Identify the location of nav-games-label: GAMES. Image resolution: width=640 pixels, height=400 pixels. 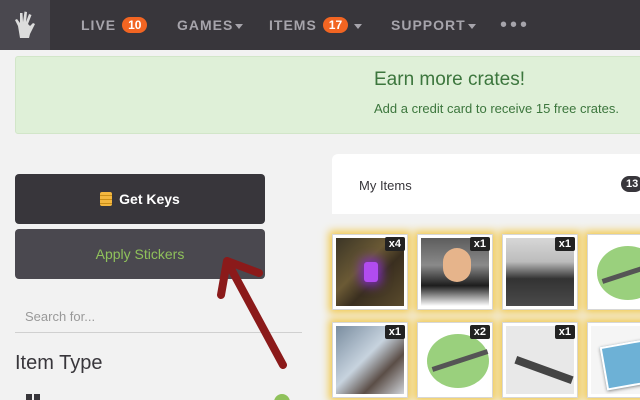
(205, 25).